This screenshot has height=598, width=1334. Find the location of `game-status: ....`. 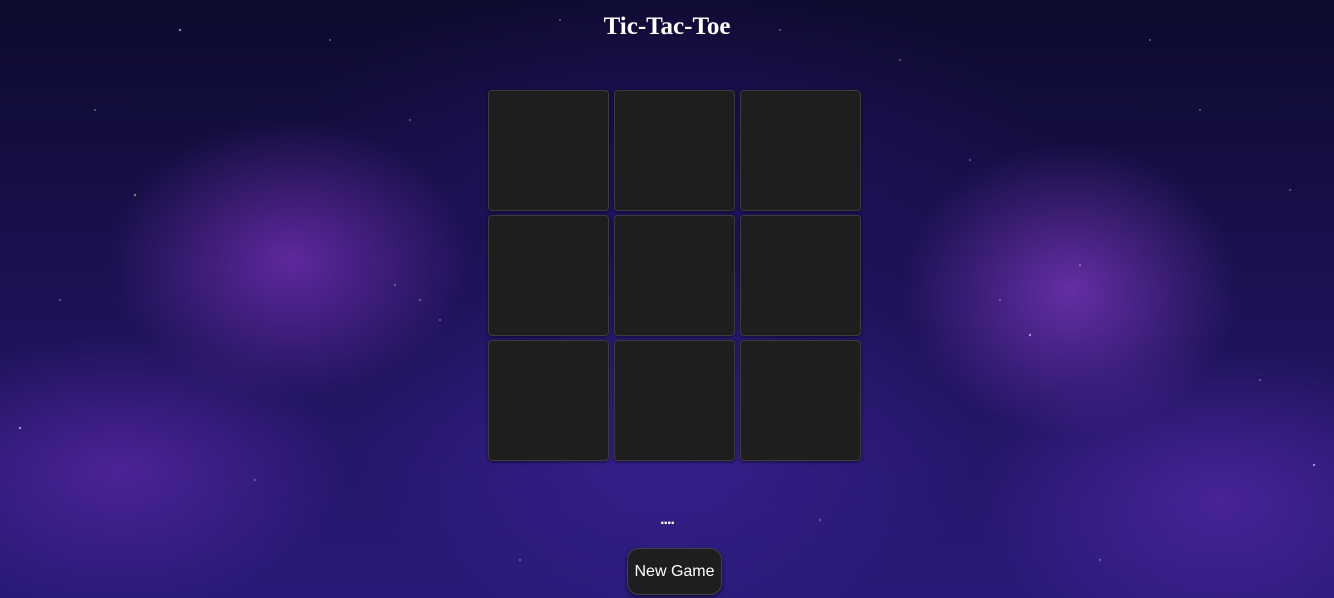

game-status: .... is located at coordinates (667, 519).